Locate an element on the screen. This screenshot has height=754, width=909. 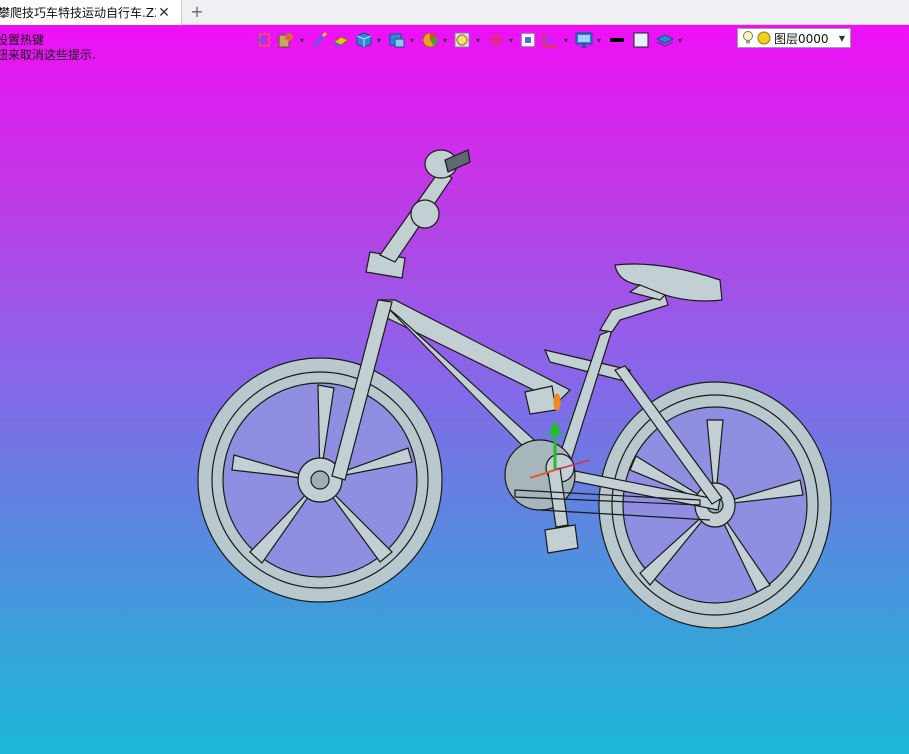
add-tab-icon: + is located at coordinates (197, 12).